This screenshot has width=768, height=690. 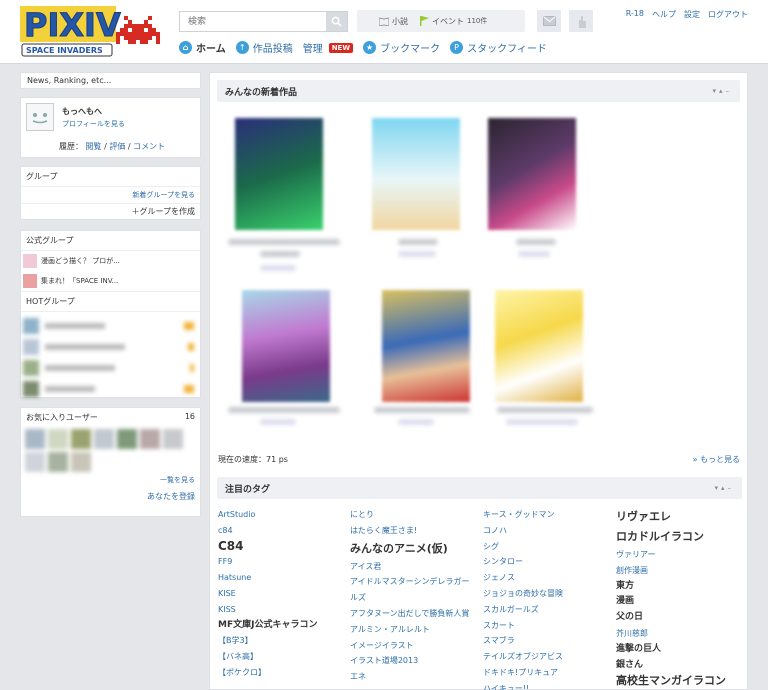 What do you see at coordinates (680, 555) in the screenshot?
I see `tag-link: ヴァリアー` at bounding box center [680, 555].